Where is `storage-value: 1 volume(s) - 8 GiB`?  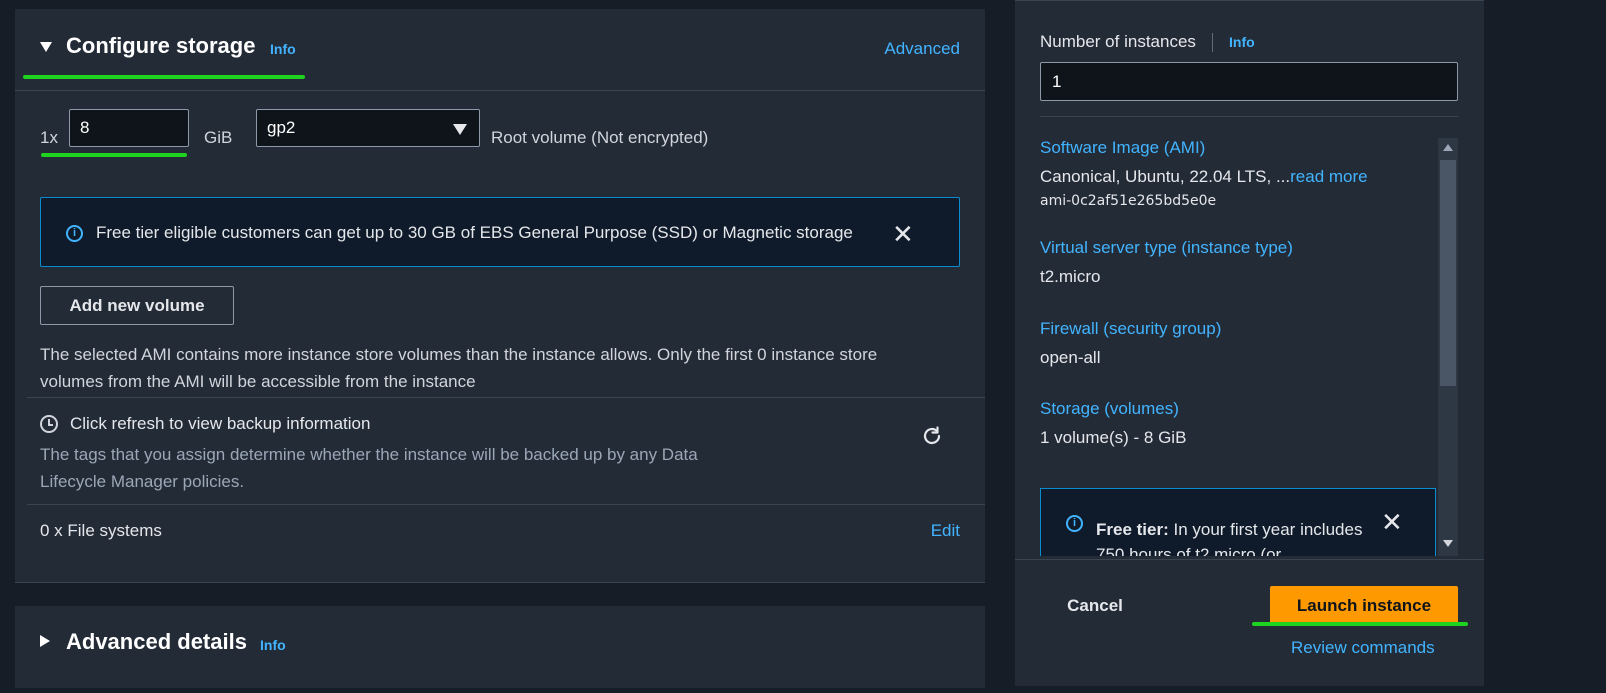
storage-value: 1 volume(s) - 8 GiB is located at coordinates (1113, 437).